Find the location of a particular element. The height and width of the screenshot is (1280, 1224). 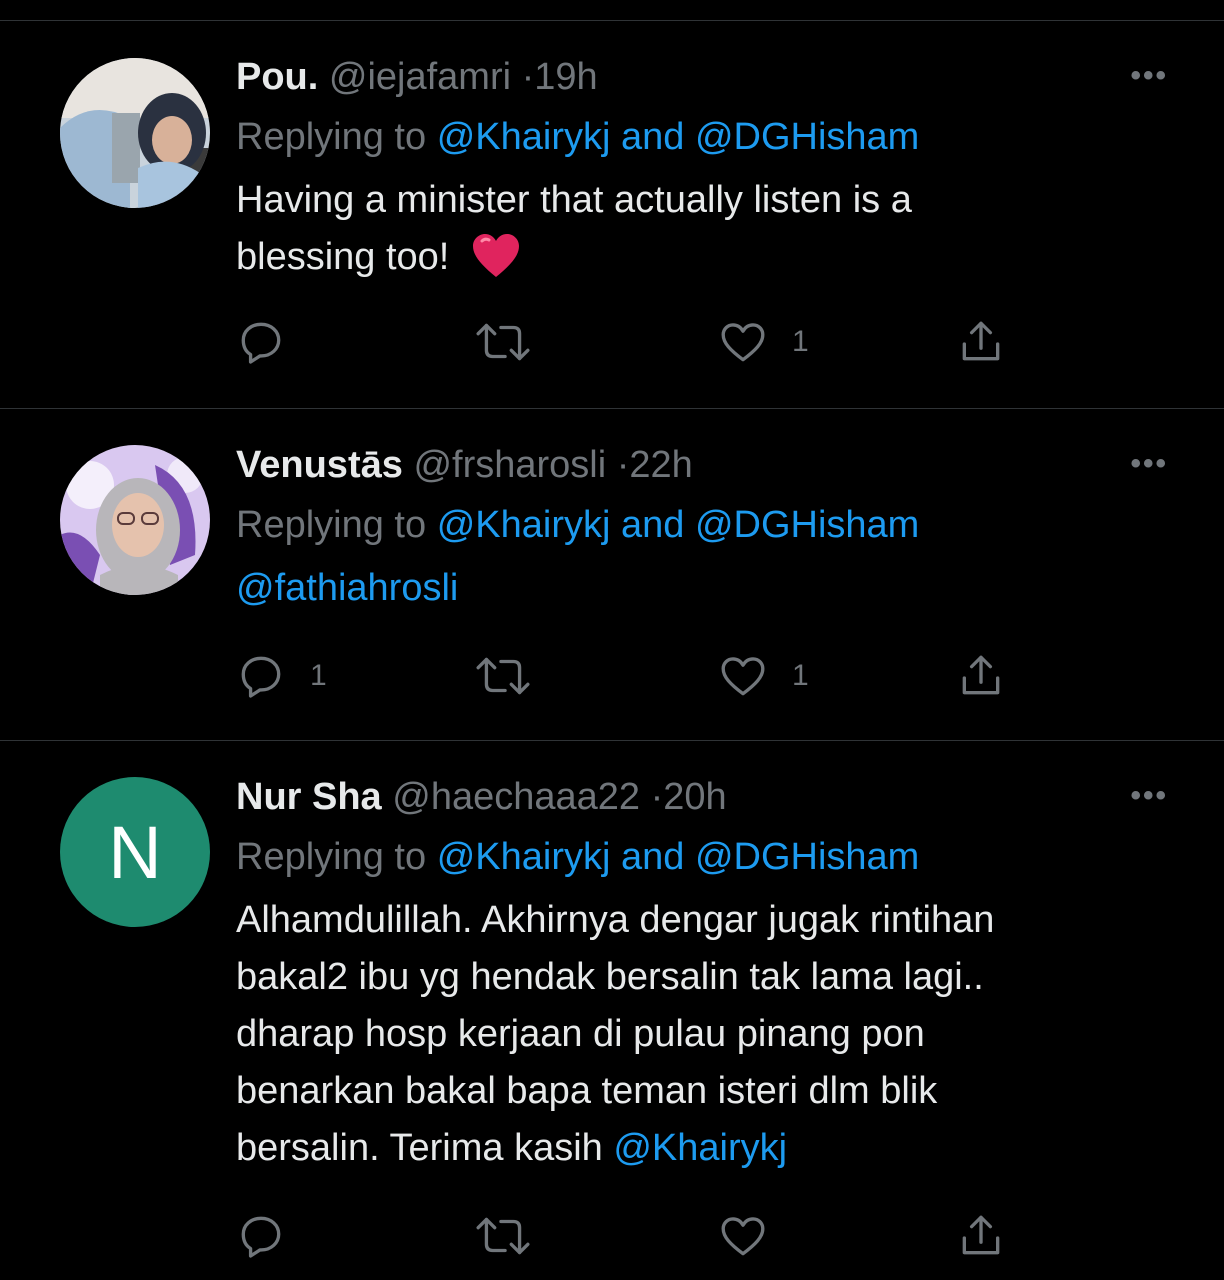

tweet-header: Pou. @iejafamri ·19h is located at coordinates (690, 77).